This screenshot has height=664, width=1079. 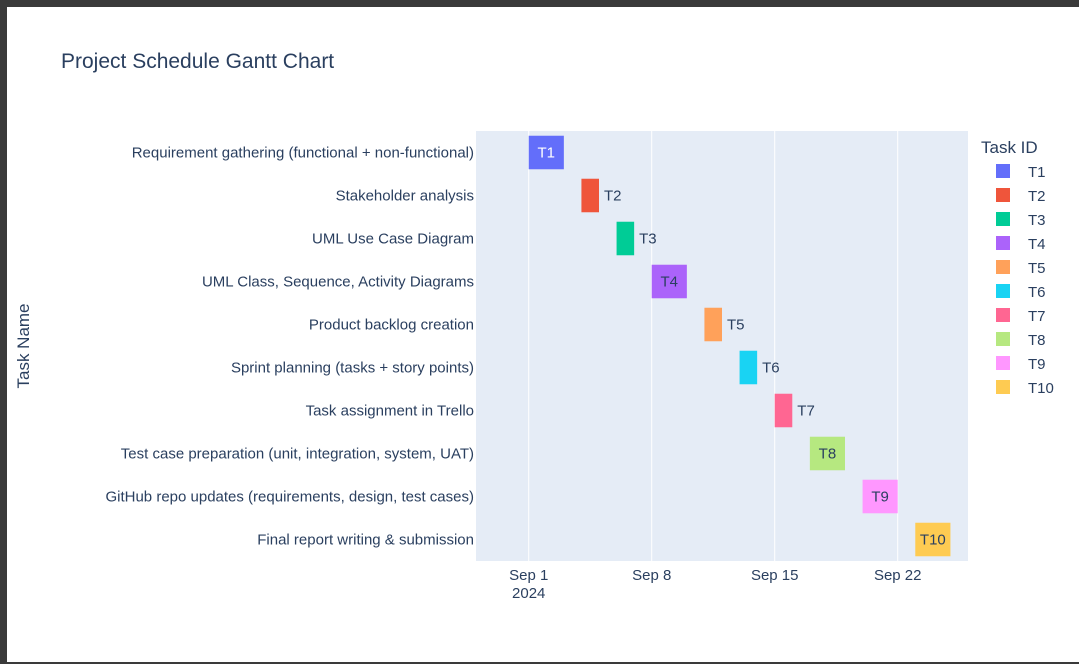 What do you see at coordinates (338, 282) in the screenshot?
I see `y-tick-label: UML Class, Sequence, Activity Diagrams` at bounding box center [338, 282].